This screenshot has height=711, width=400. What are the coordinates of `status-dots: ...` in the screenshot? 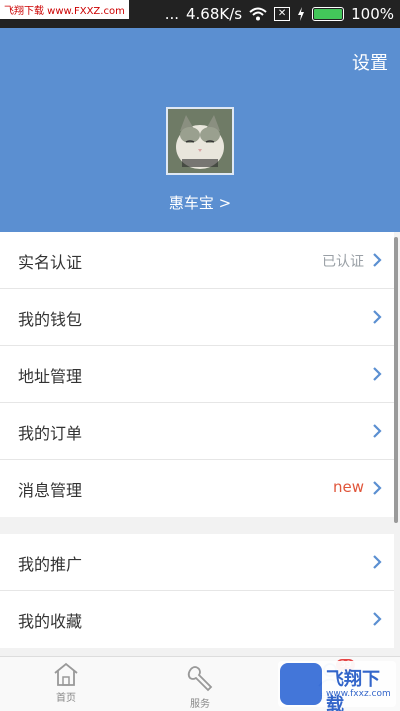 It's located at (171, 14).